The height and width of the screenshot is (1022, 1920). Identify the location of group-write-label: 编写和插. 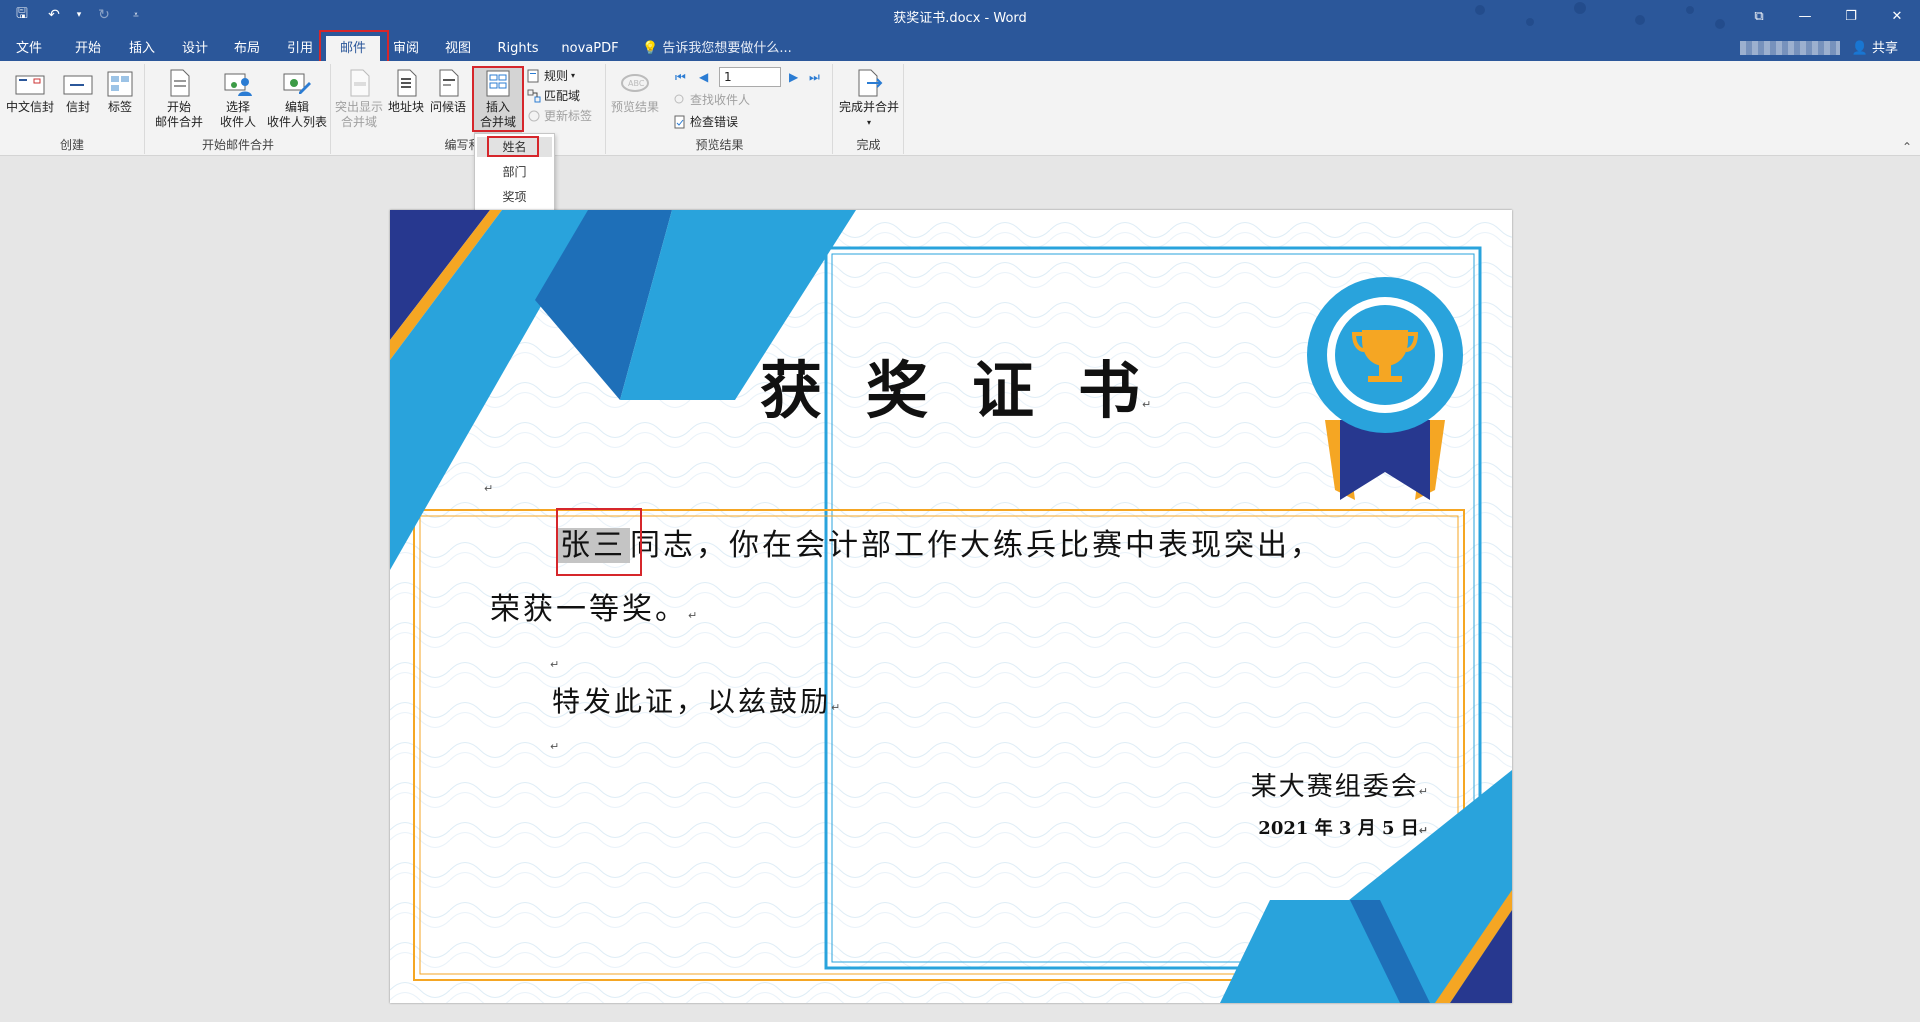
(468, 145).